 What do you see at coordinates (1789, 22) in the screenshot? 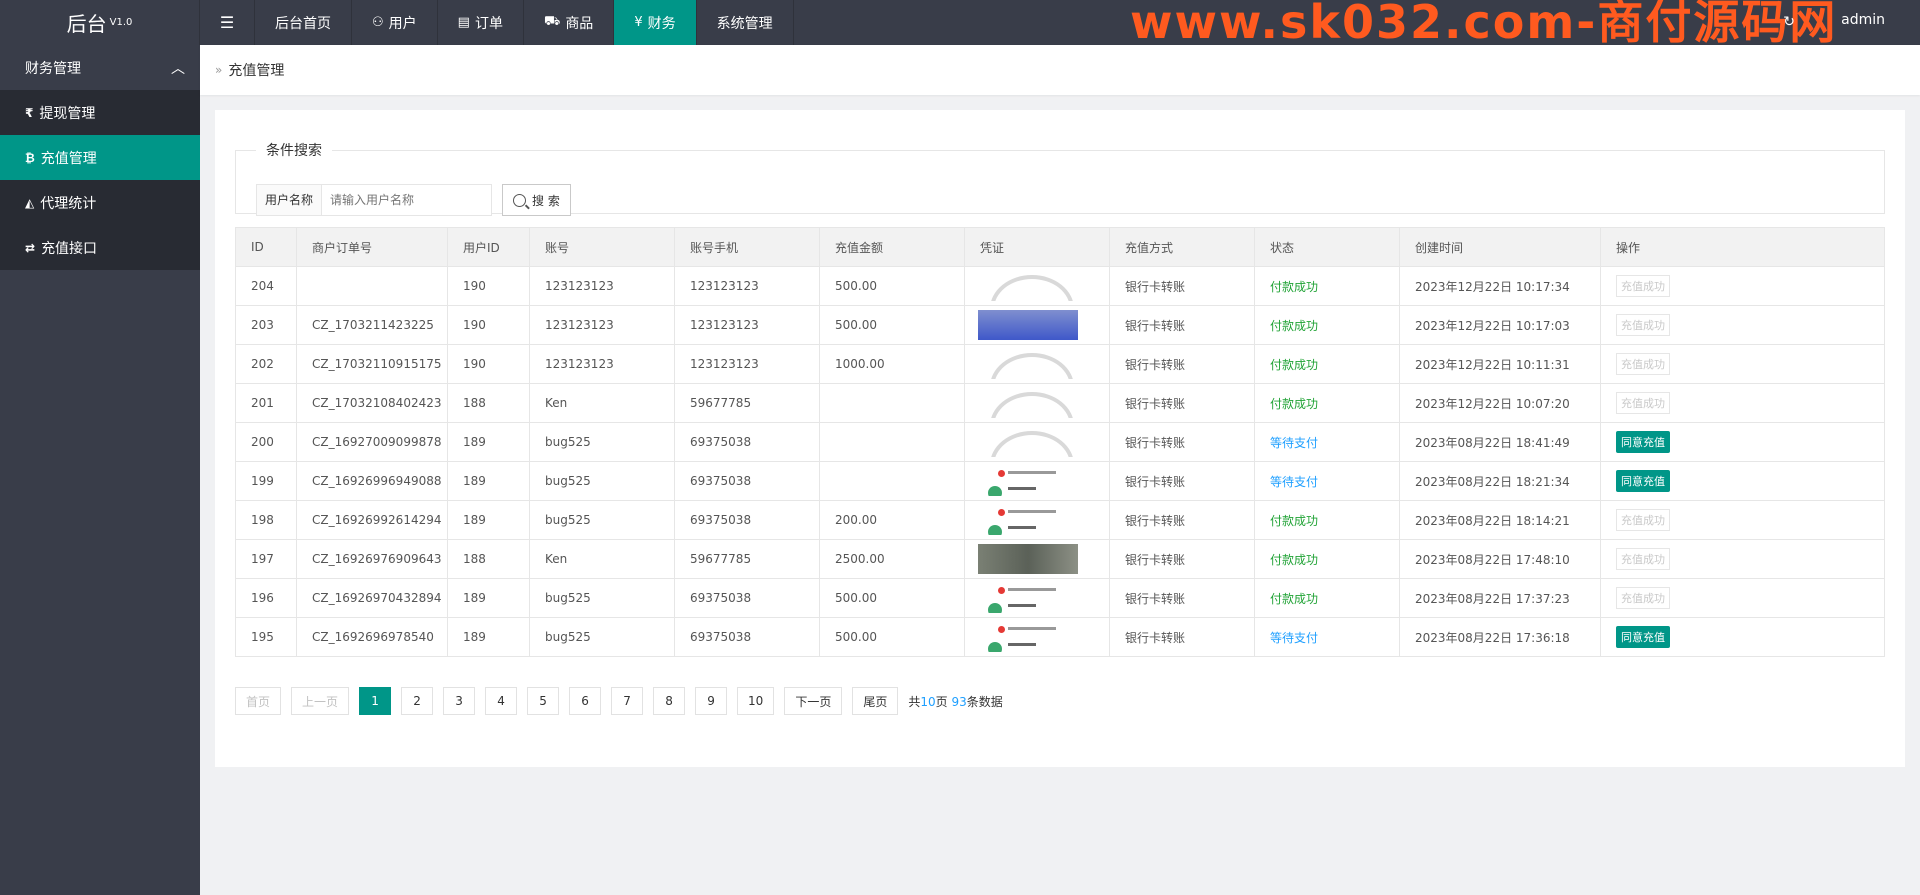
I see `refresh-icon: ↻` at bounding box center [1789, 22].